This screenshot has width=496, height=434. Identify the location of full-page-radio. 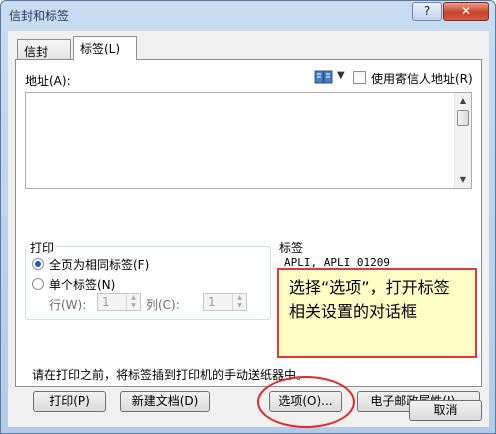
(38, 264).